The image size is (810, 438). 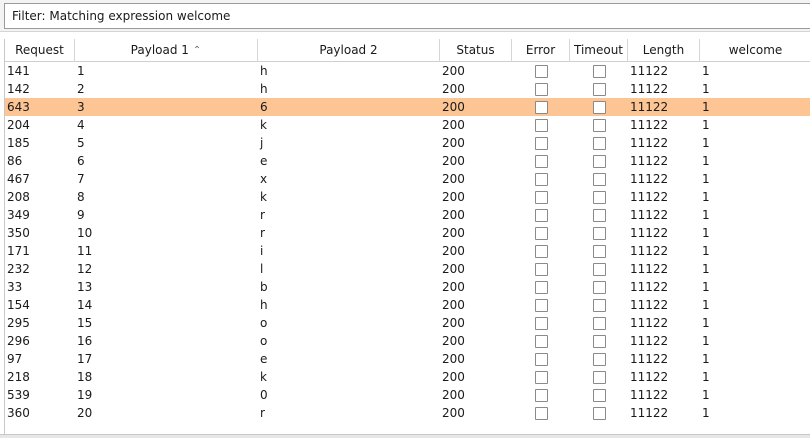 I want to click on table-row: 97 17 e 200 11122 1, so click(x=407, y=359).